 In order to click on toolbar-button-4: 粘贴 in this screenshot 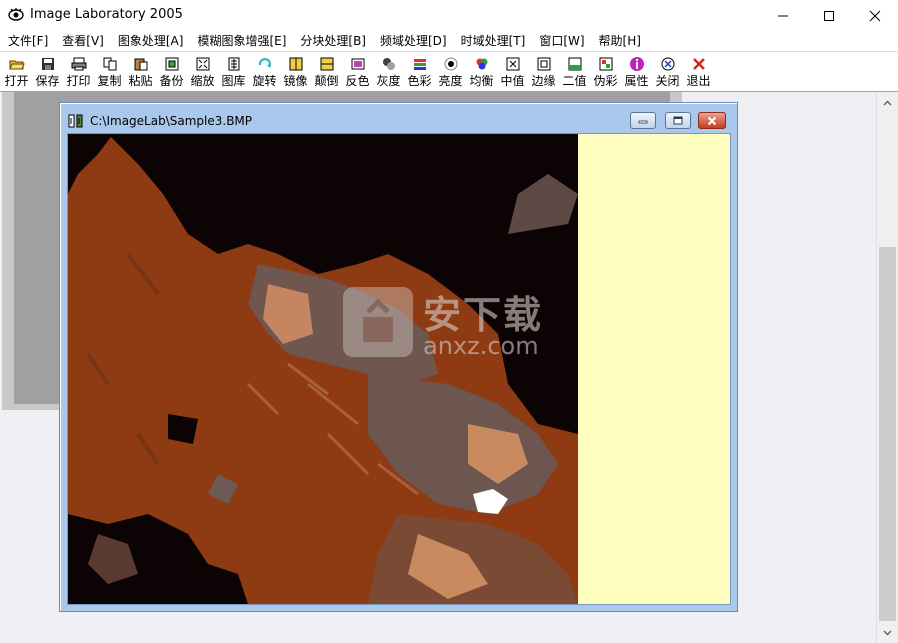, I will do `click(140, 73)`.